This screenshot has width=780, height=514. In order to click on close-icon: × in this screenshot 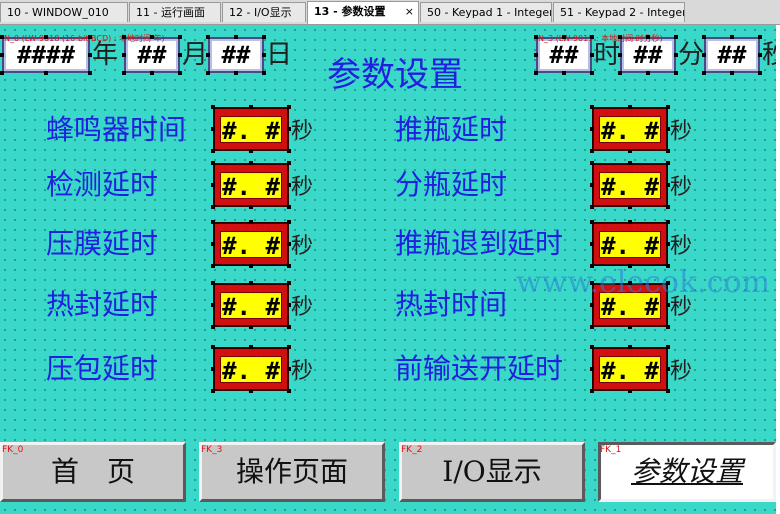, I will do `click(409, 12)`.